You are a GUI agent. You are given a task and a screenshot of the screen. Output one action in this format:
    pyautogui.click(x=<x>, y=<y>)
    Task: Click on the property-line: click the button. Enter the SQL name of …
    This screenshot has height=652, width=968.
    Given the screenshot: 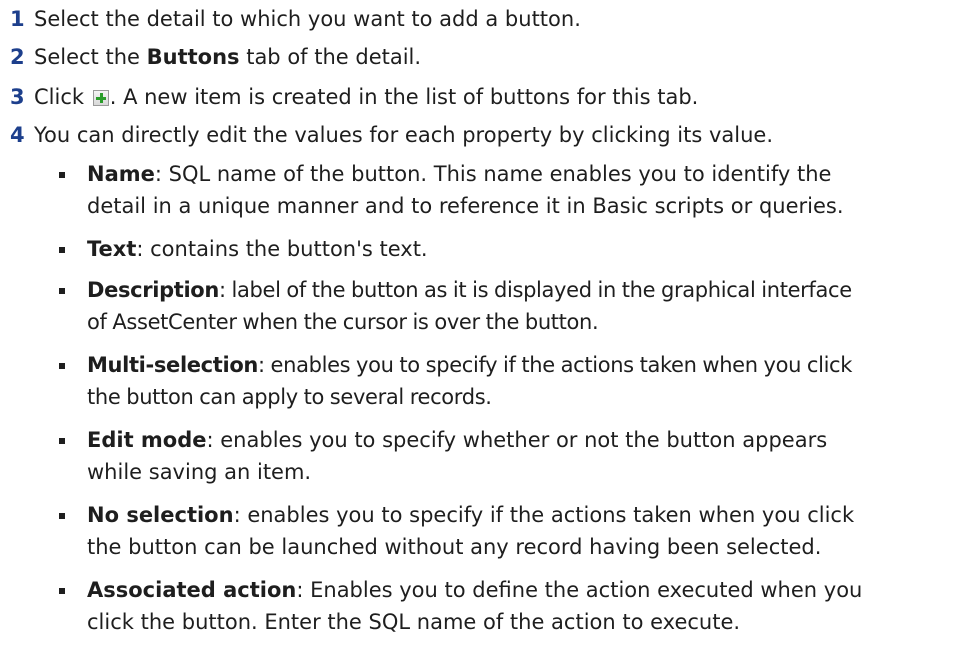 What is the action you would take?
    pyautogui.click(x=414, y=622)
    